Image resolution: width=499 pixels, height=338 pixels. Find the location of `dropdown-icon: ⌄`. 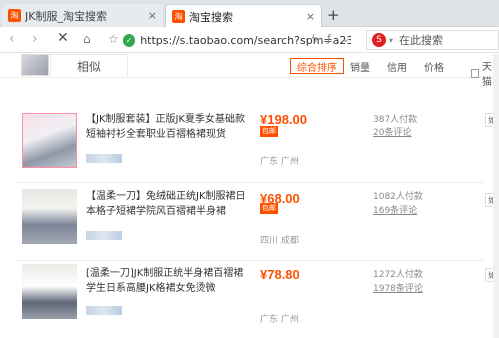

dropdown-icon: ⌄ is located at coordinates (345, 38).